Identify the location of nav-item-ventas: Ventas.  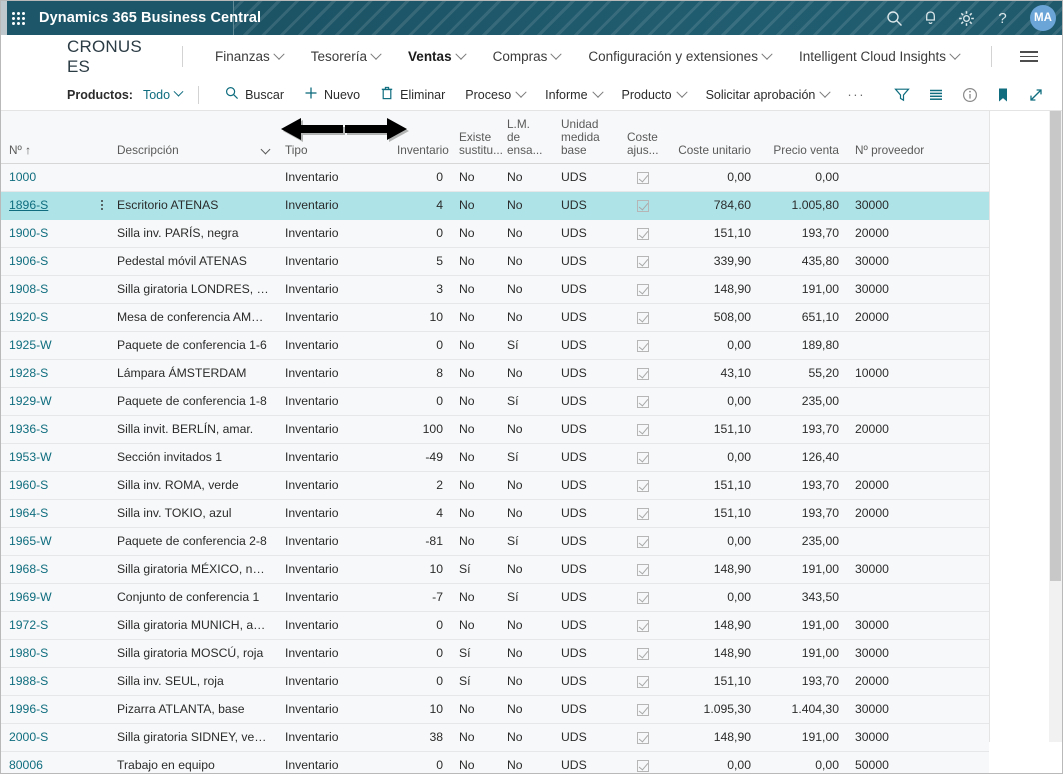
(436, 56).